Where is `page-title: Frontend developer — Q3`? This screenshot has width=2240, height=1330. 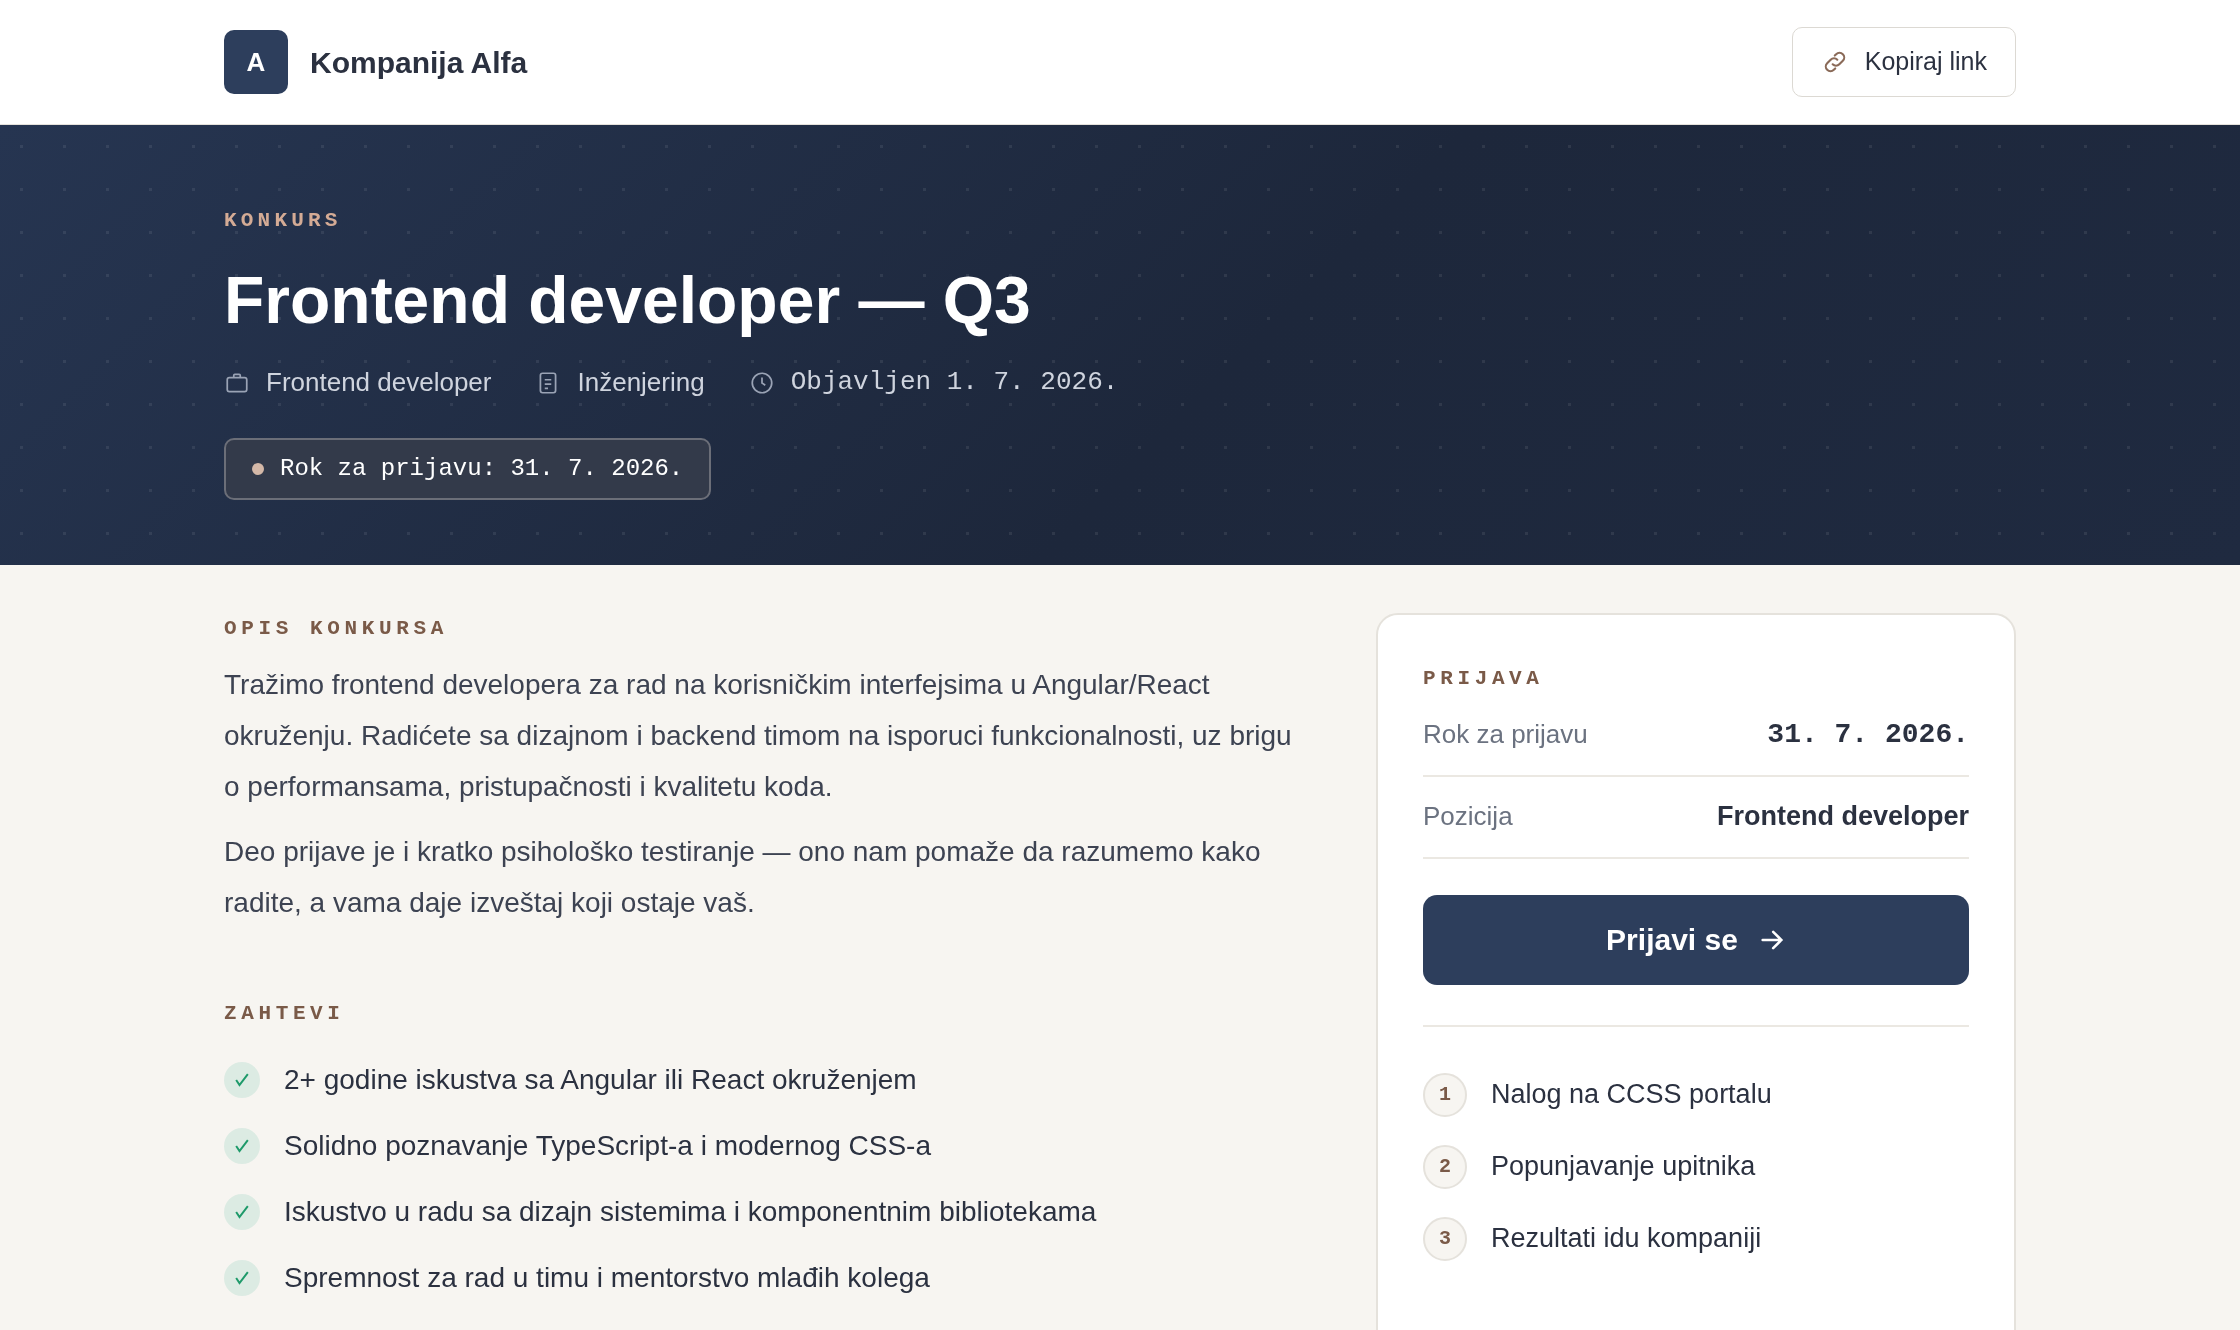
page-title: Frontend developer — Q3 is located at coordinates (627, 300).